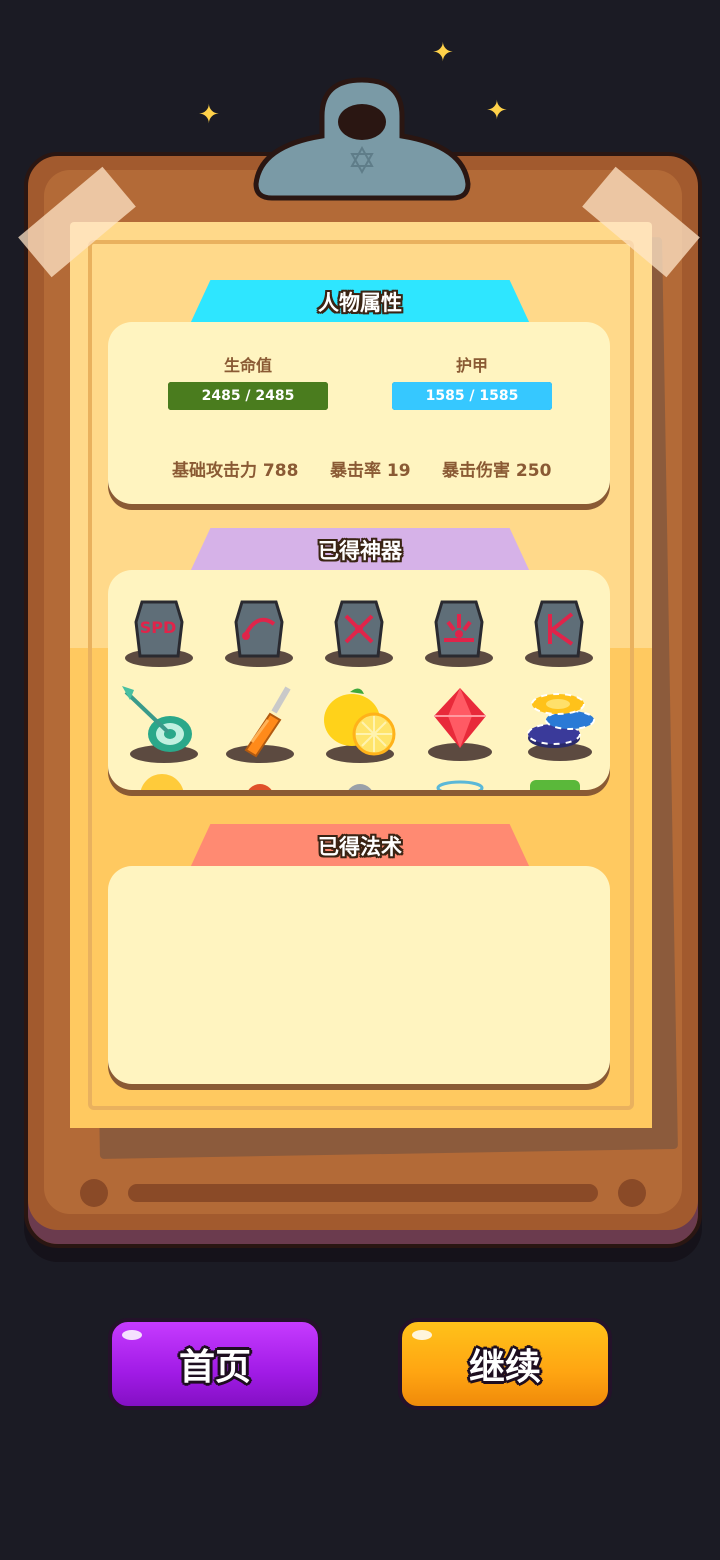 This screenshot has height=1560, width=720. I want to click on armor-value: 1585 / 1585, so click(472, 396).